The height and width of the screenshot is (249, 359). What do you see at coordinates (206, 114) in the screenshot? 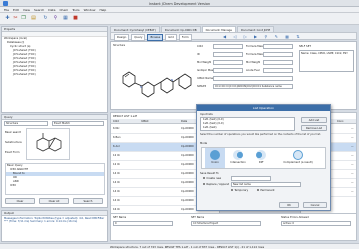
I see `input-lists-label: Input lists` at bounding box center [206, 114].